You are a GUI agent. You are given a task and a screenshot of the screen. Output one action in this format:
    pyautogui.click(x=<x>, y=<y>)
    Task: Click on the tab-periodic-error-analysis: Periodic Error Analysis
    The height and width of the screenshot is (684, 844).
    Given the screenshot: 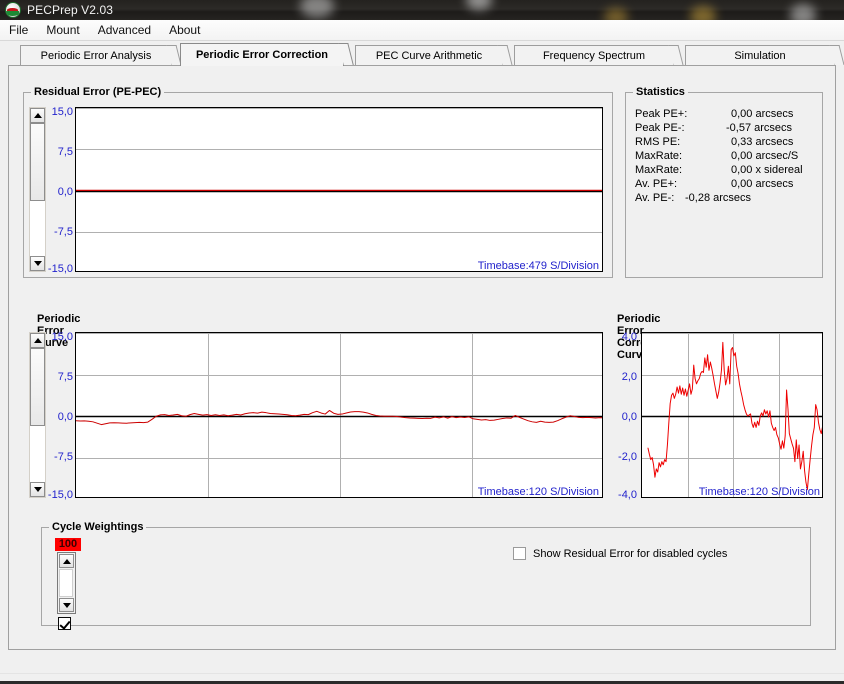 What is the action you would take?
    pyautogui.click(x=101, y=55)
    